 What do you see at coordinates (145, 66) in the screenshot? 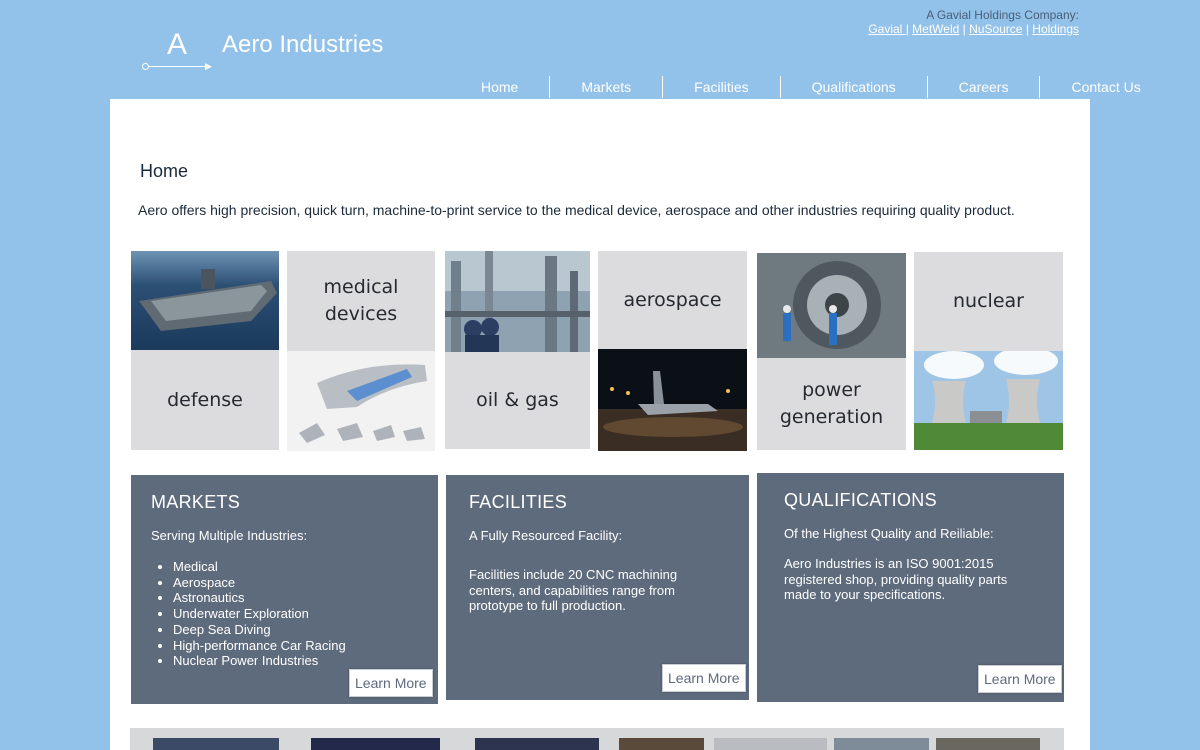
I see `logo-dot` at bounding box center [145, 66].